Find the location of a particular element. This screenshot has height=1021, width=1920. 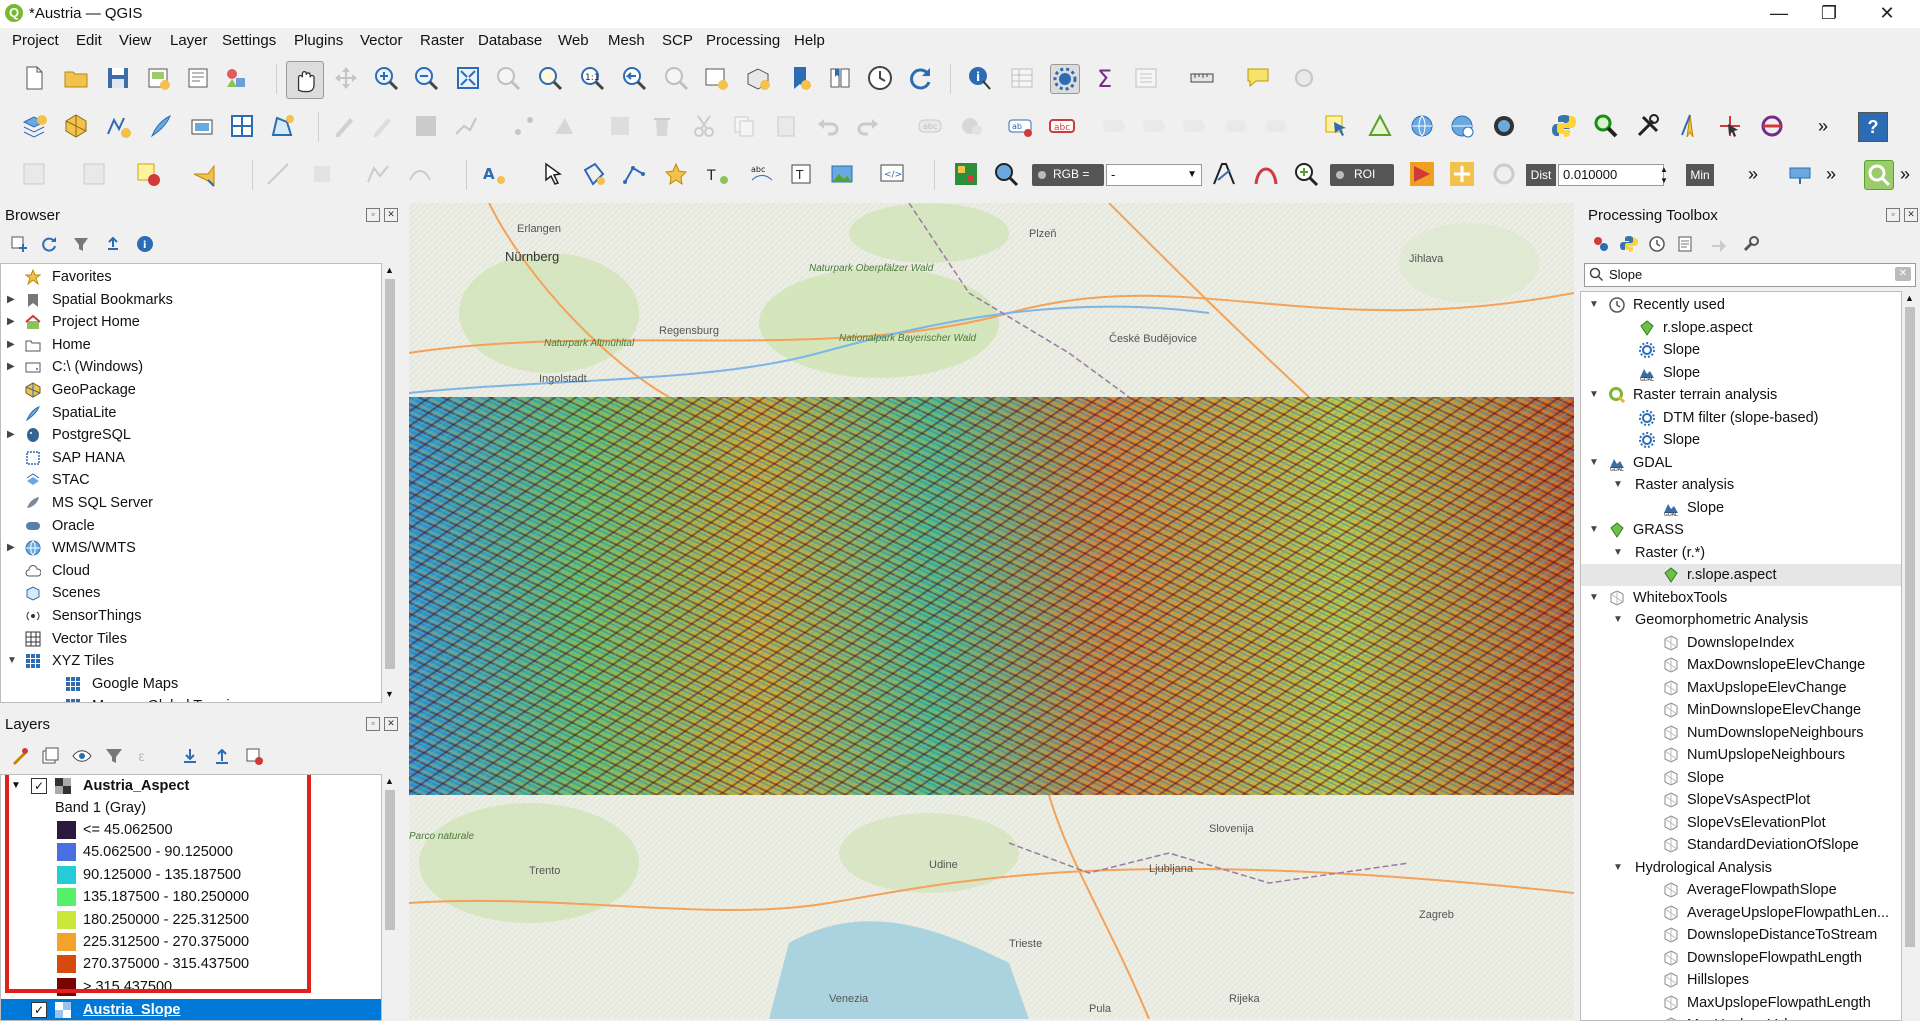

map-tips-icon is located at coordinates (1258, 78).